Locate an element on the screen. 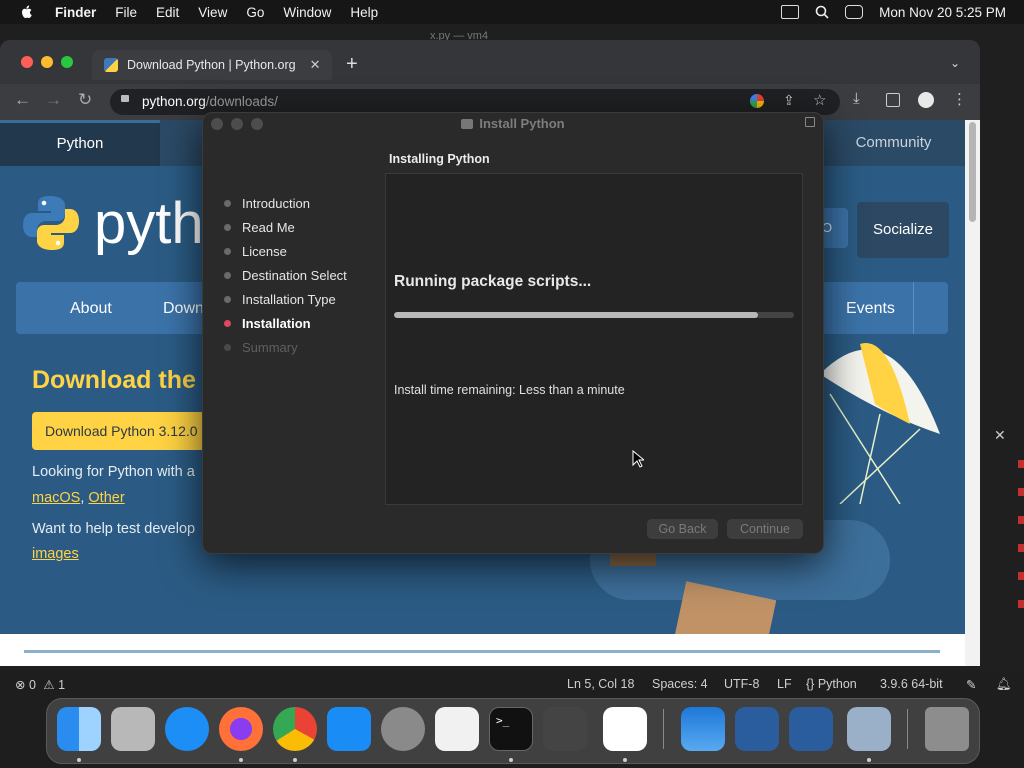  nav-top-python: Python is located at coordinates (80, 143).